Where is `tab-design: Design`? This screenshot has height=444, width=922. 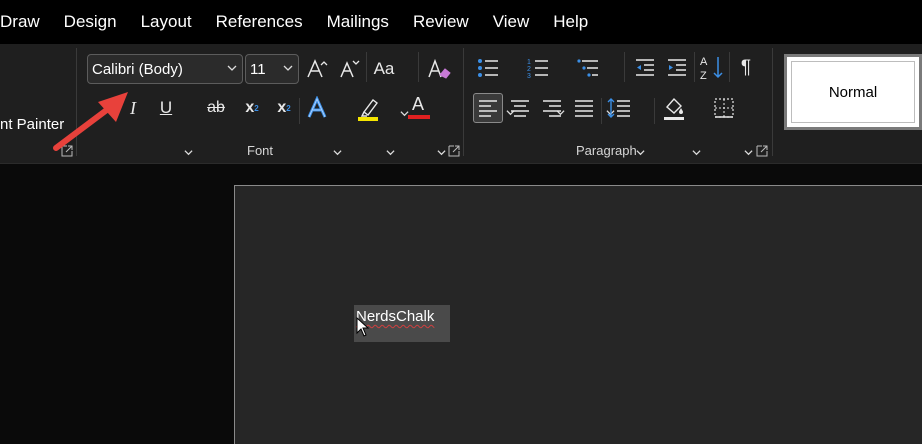 tab-design: Design is located at coordinates (90, 22).